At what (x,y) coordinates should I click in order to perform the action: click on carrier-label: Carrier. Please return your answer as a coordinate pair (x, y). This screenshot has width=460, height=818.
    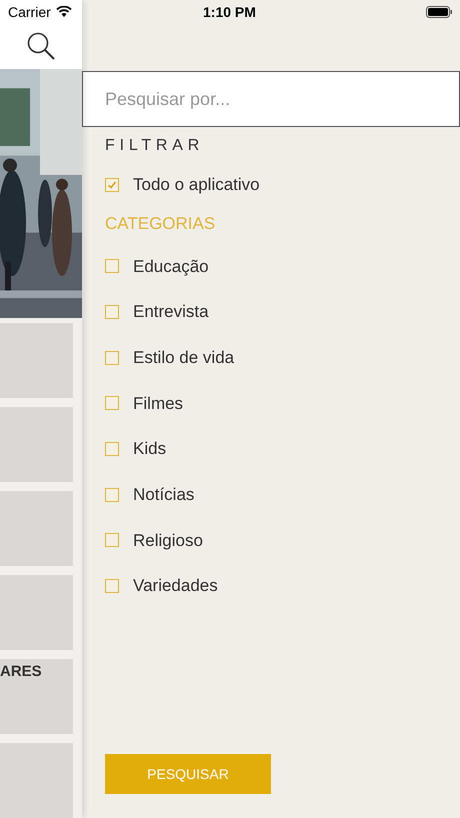
    Looking at the image, I should click on (29, 12).